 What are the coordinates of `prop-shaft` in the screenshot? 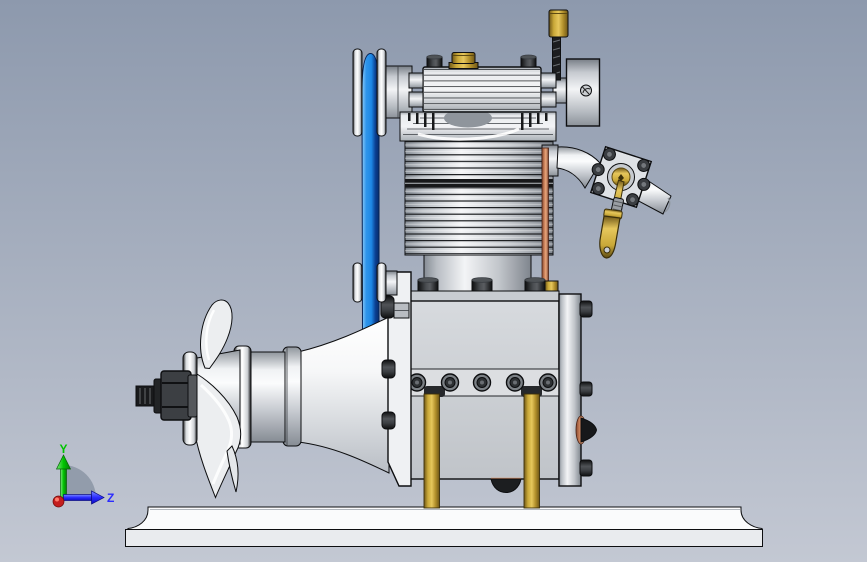 It's located at (267, 397).